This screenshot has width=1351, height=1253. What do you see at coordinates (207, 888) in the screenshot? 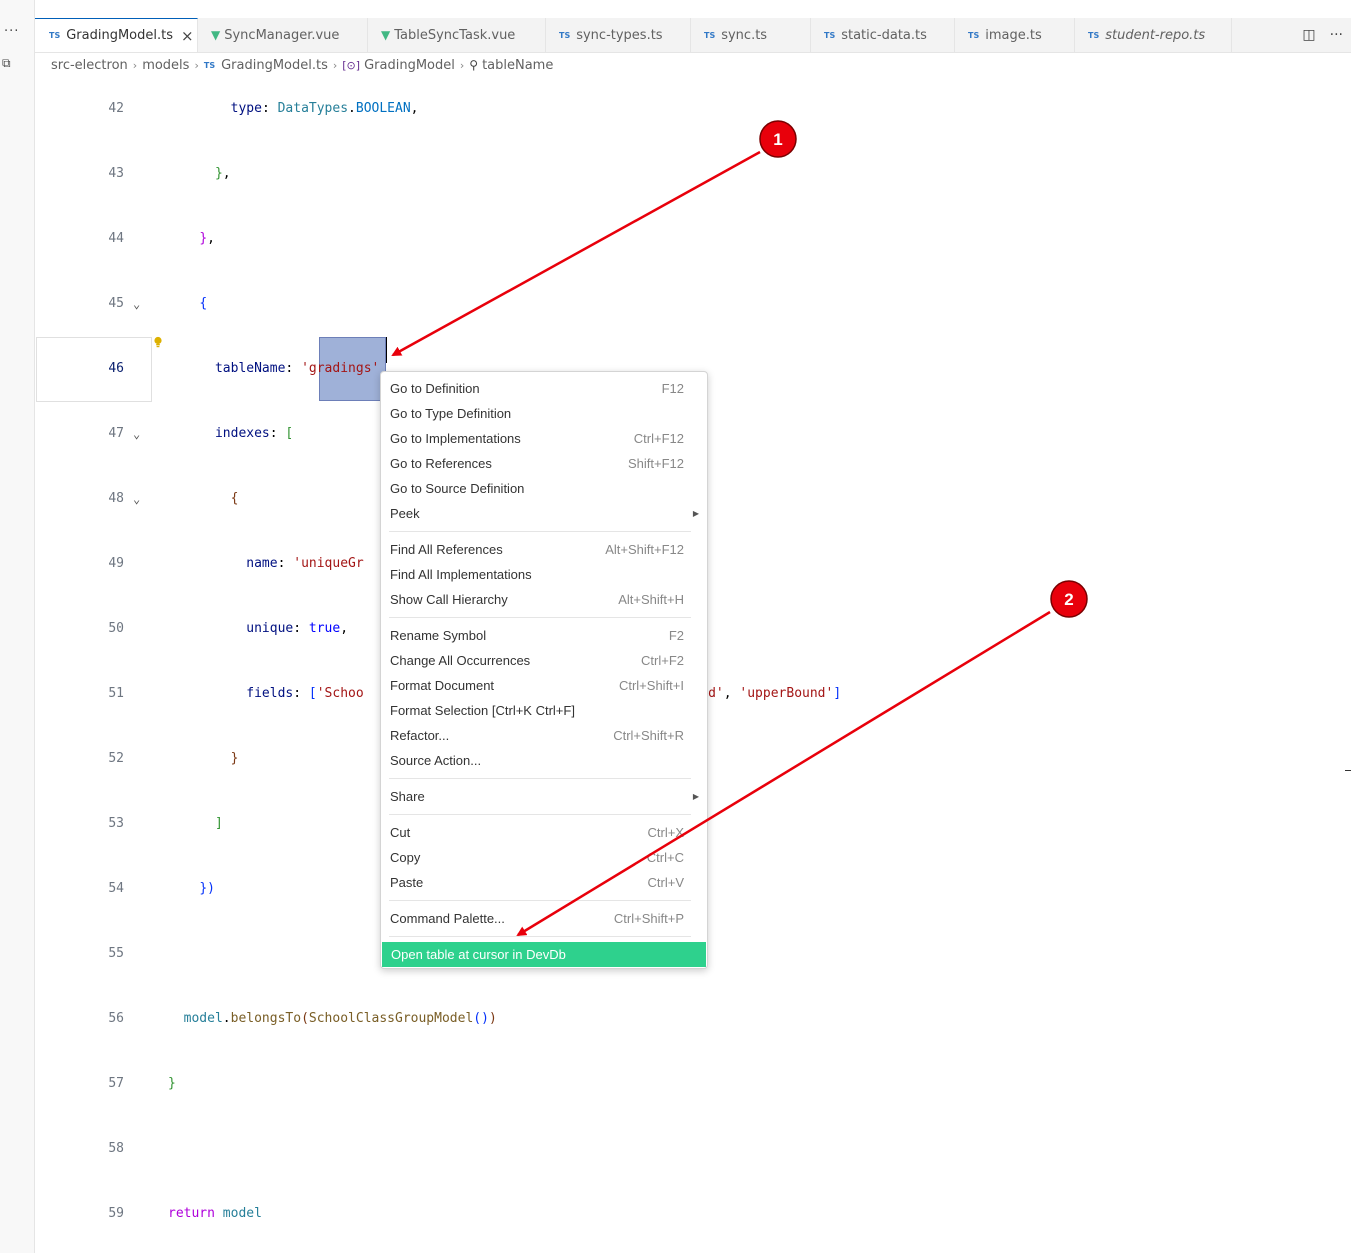
I see `code-token: })` at bounding box center [207, 888].